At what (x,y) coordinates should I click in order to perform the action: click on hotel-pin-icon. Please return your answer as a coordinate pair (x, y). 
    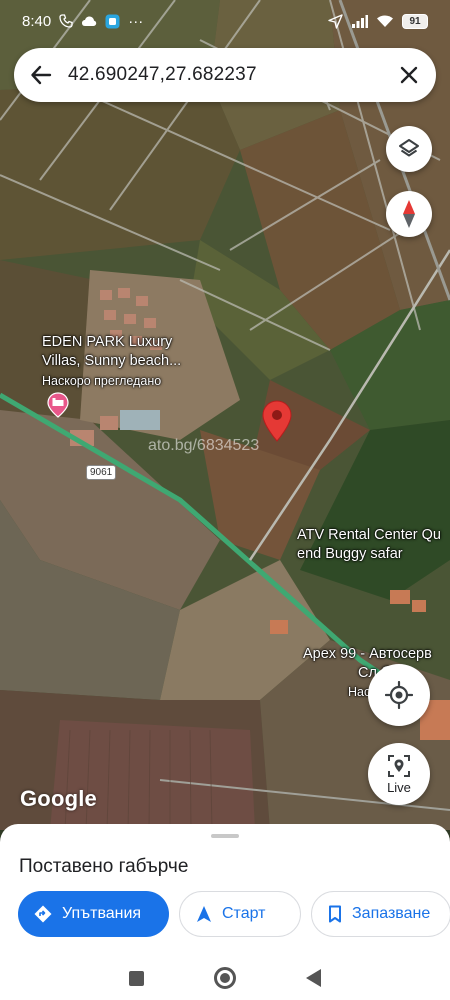
    Looking at the image, I should click on (58, 405).